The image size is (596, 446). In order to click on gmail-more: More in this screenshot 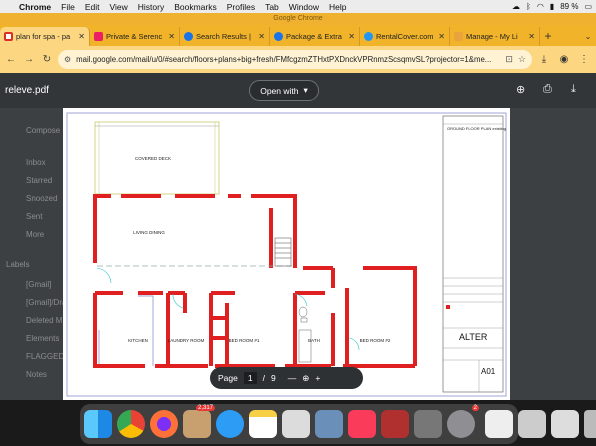, I will do `click(35, 234)`.